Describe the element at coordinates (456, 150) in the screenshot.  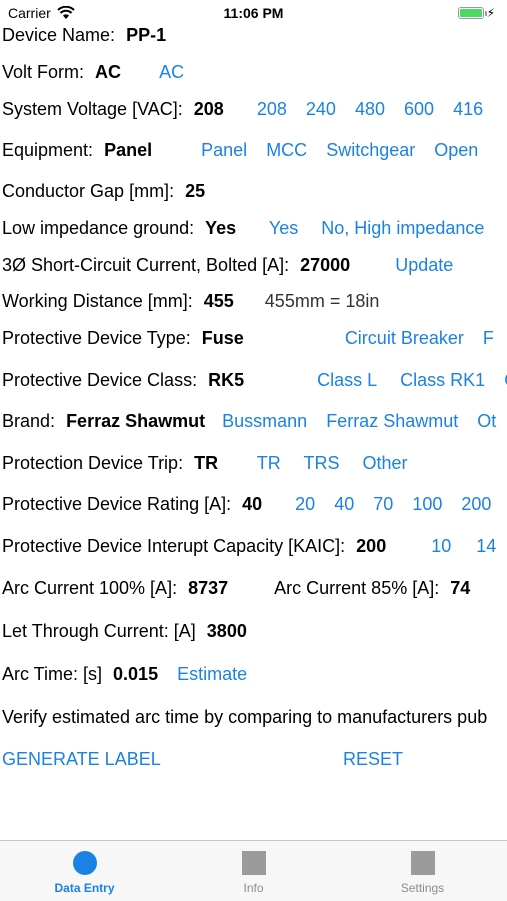
I see `equipment-option-open: Open` at that location.